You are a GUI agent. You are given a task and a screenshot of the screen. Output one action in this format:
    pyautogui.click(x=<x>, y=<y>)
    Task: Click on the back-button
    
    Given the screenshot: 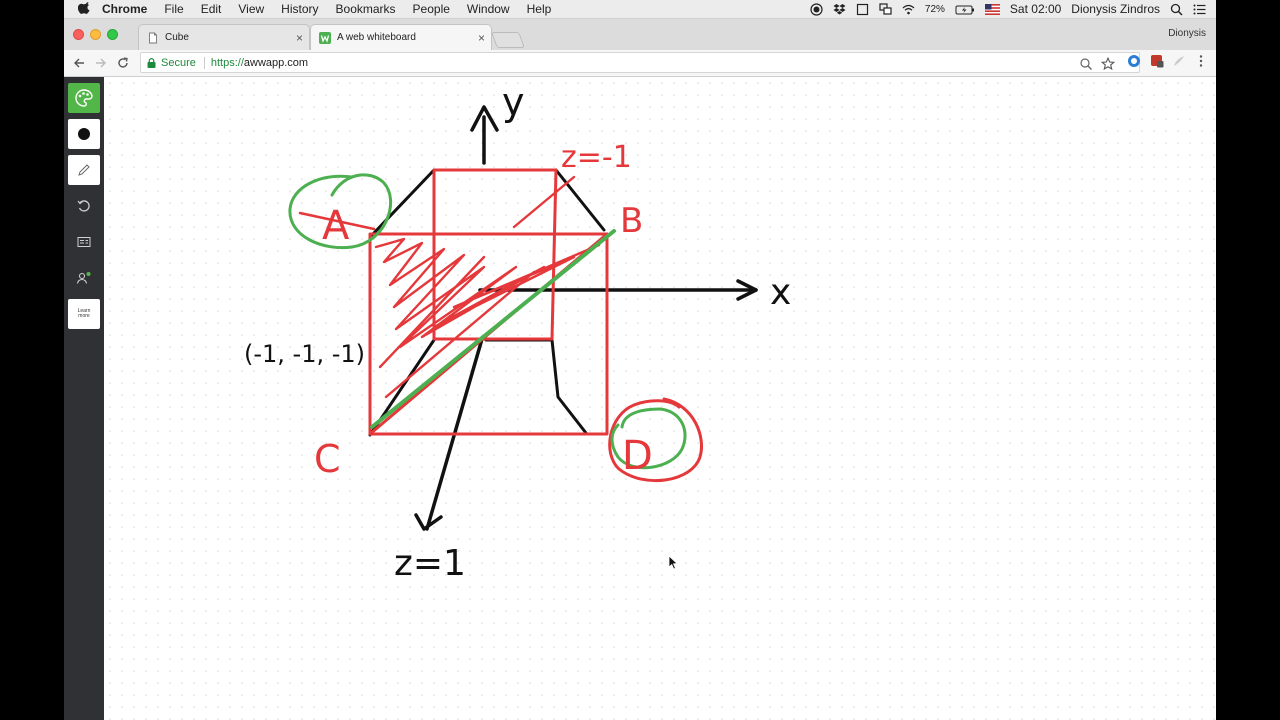 What is the action you would take?
    pyautogui.click(x=79, y=63)
    